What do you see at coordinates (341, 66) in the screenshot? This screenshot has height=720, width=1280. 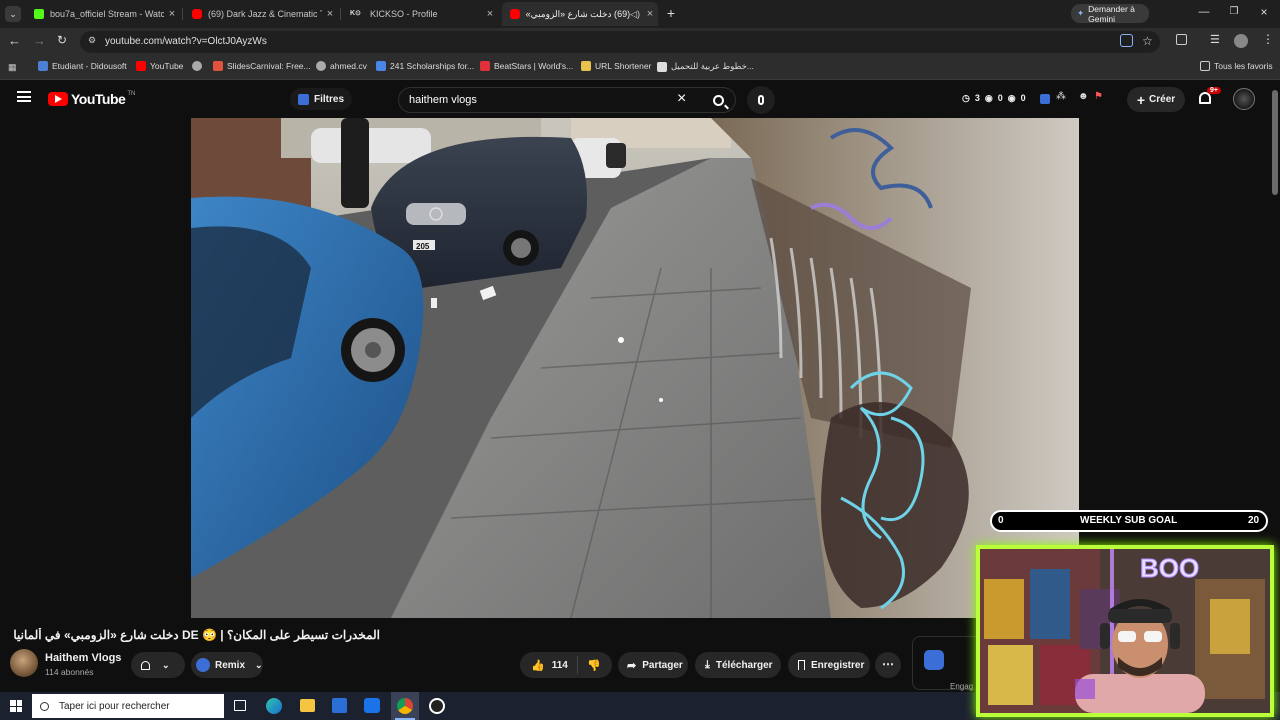 I see `bookmark-item: ahmed.cv` at bounding box center [341, 66].